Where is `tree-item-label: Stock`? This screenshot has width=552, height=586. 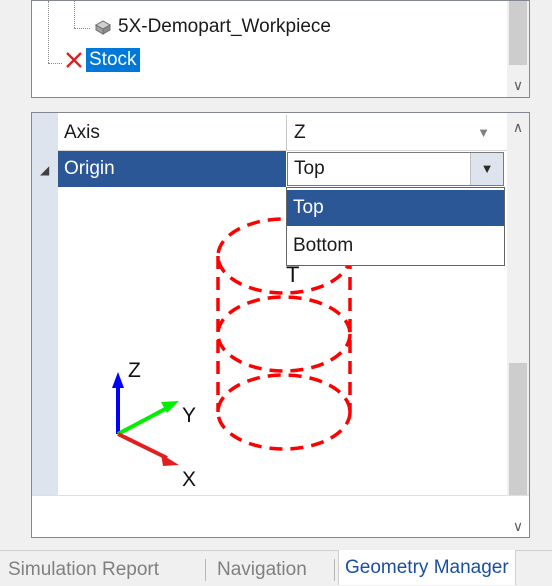
tree-item-label: Stock is located at coordinates (113, 60).